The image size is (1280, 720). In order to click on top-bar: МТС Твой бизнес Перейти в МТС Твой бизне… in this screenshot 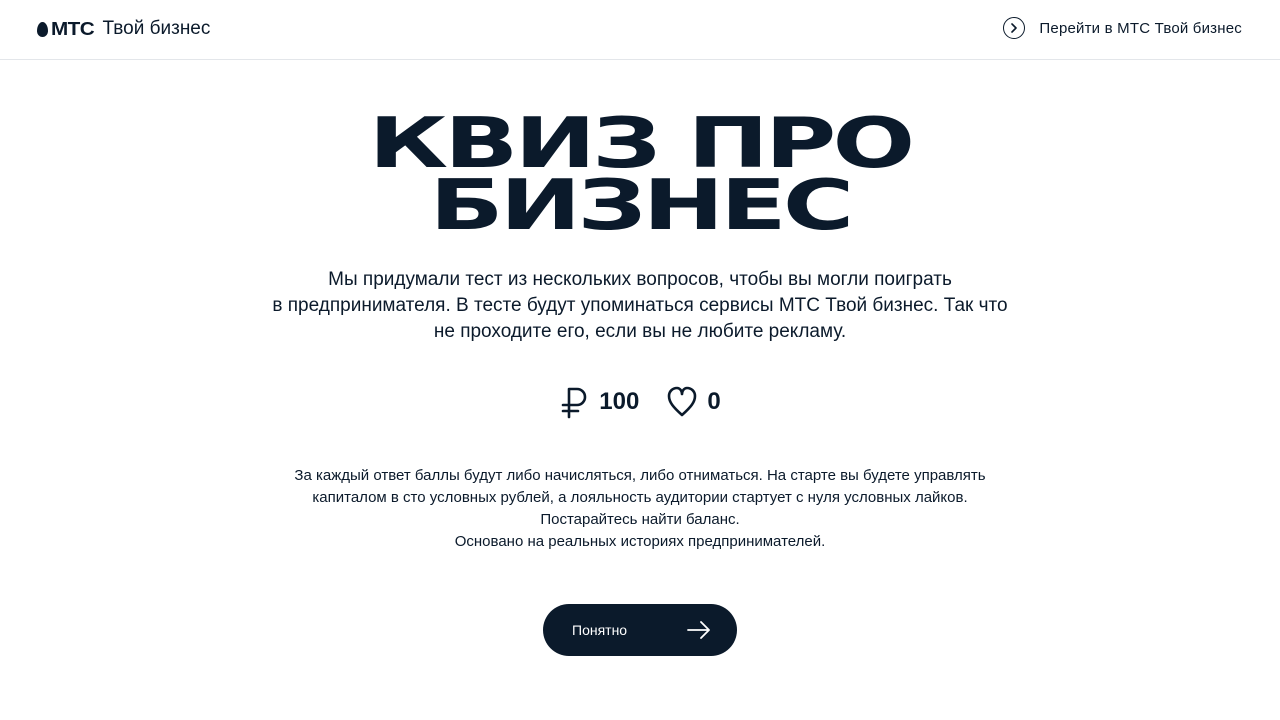, I will do `click(640, 30)`.